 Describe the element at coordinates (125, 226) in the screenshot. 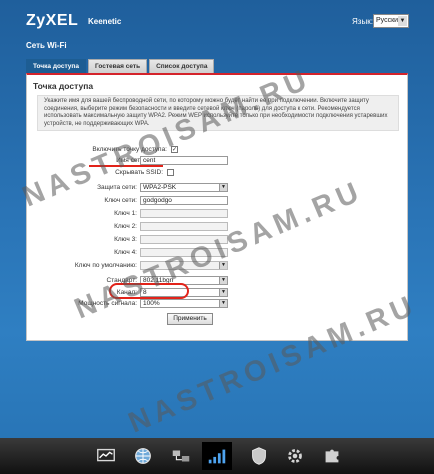

I see `key2-label: Ключ 2:` at that location.